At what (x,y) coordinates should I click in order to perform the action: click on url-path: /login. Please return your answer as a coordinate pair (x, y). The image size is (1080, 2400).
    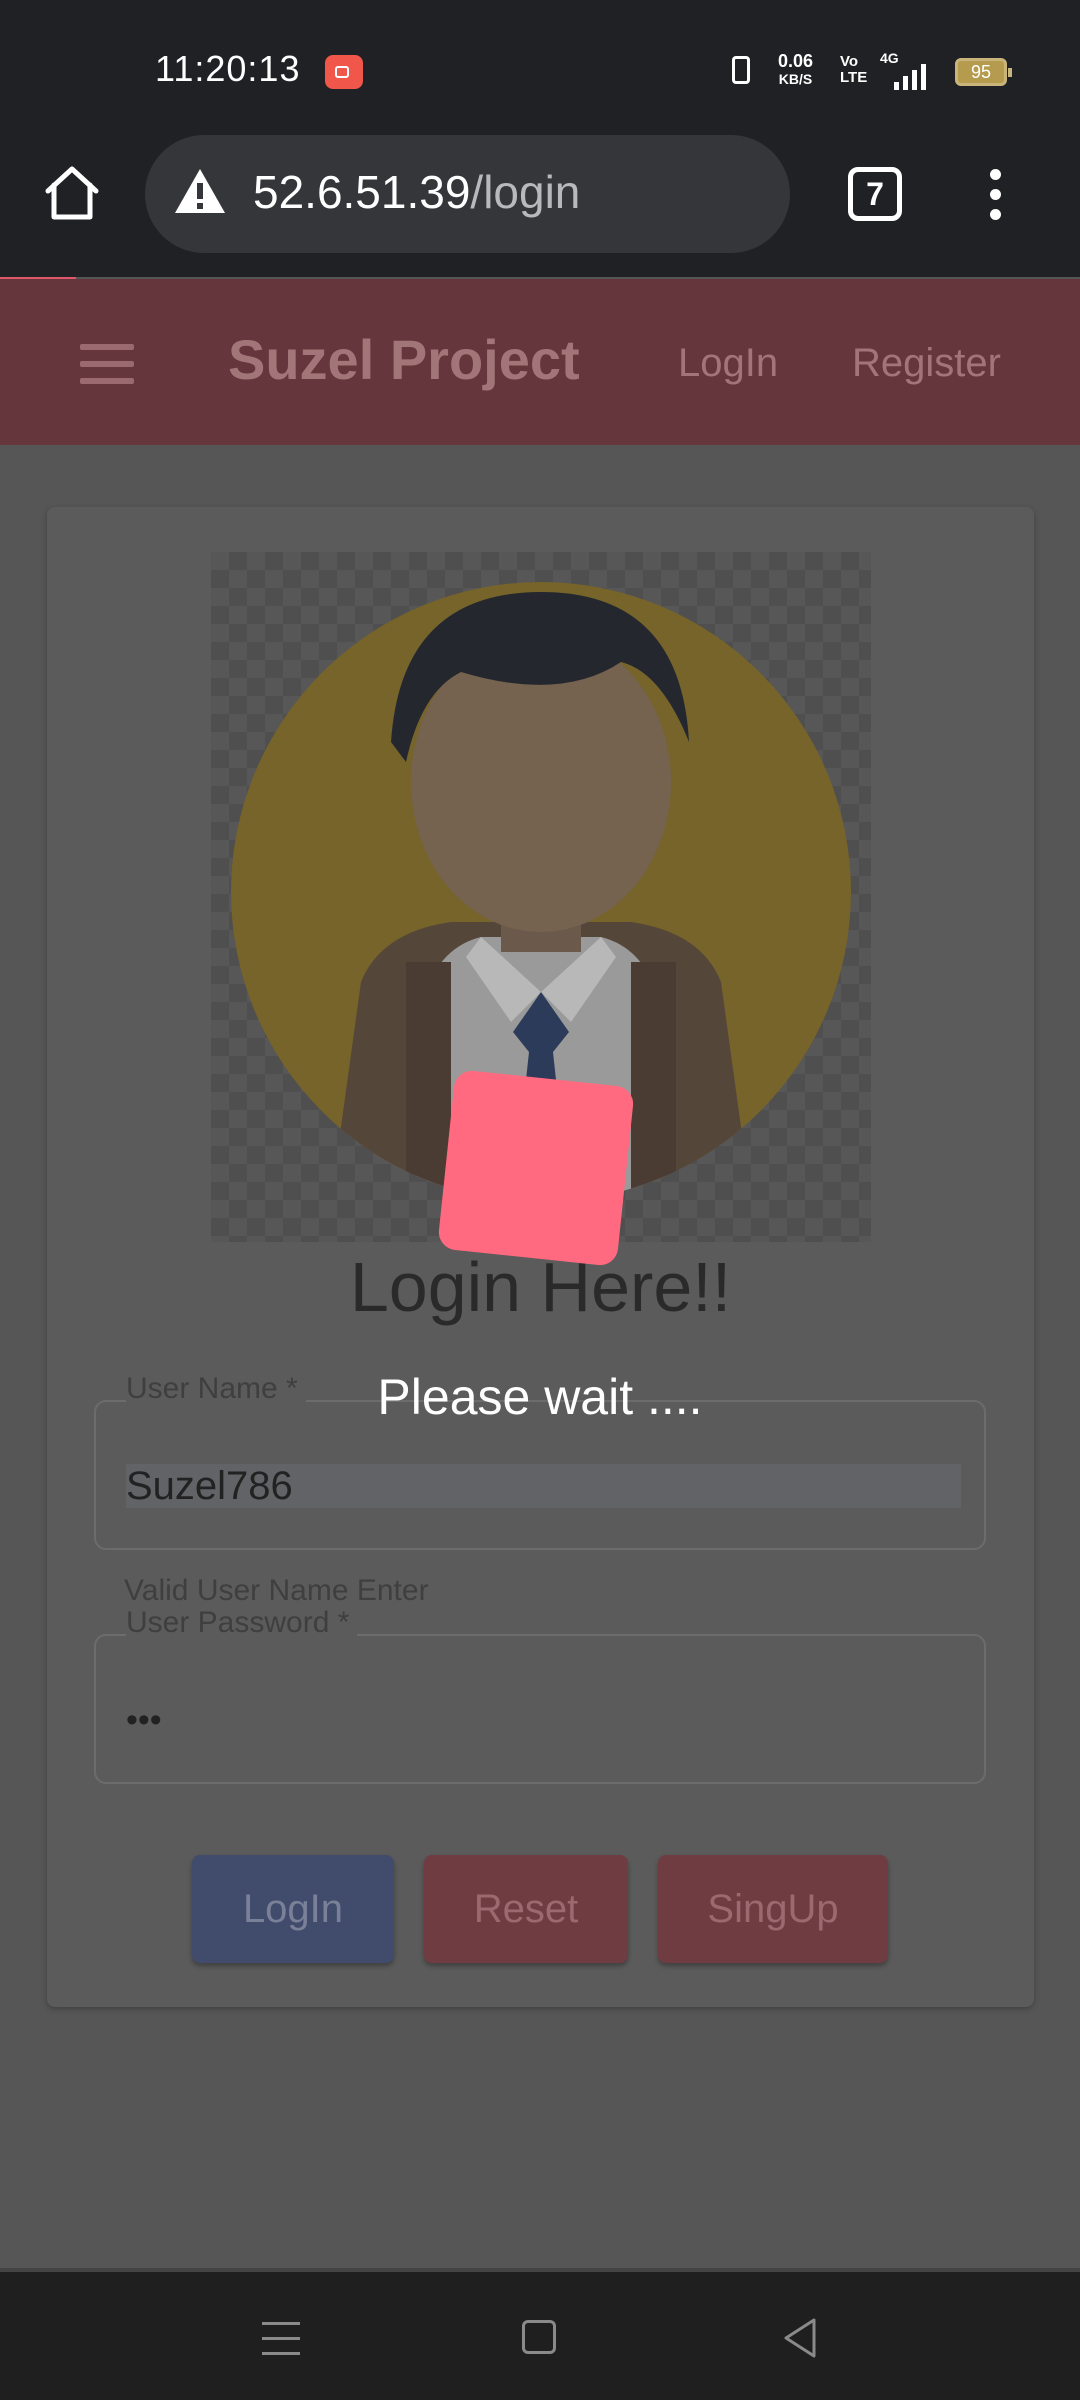
    Looking at the image, I should click on (525, 192).